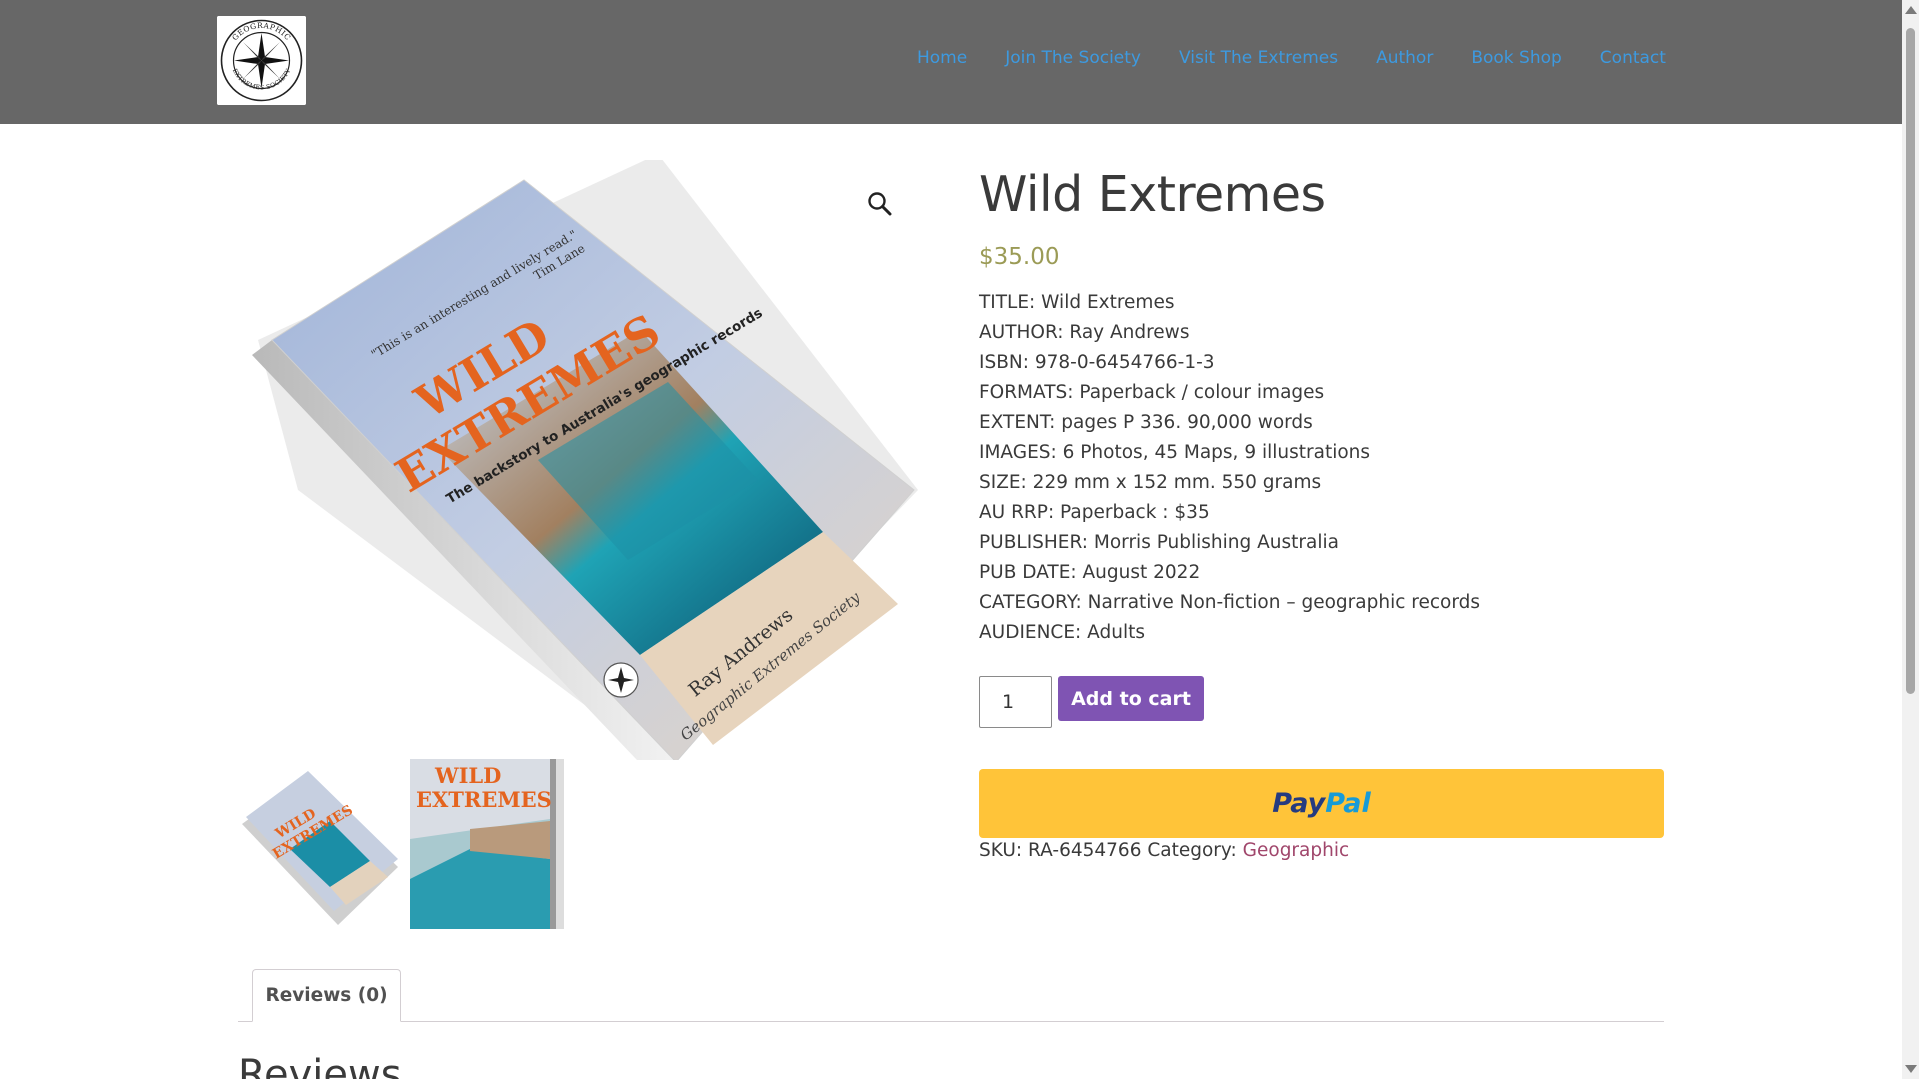 The height and width of the screenshot is (1079, 1919). I want to click on scroll-down-arrow-icon, so click(1911, 1069).